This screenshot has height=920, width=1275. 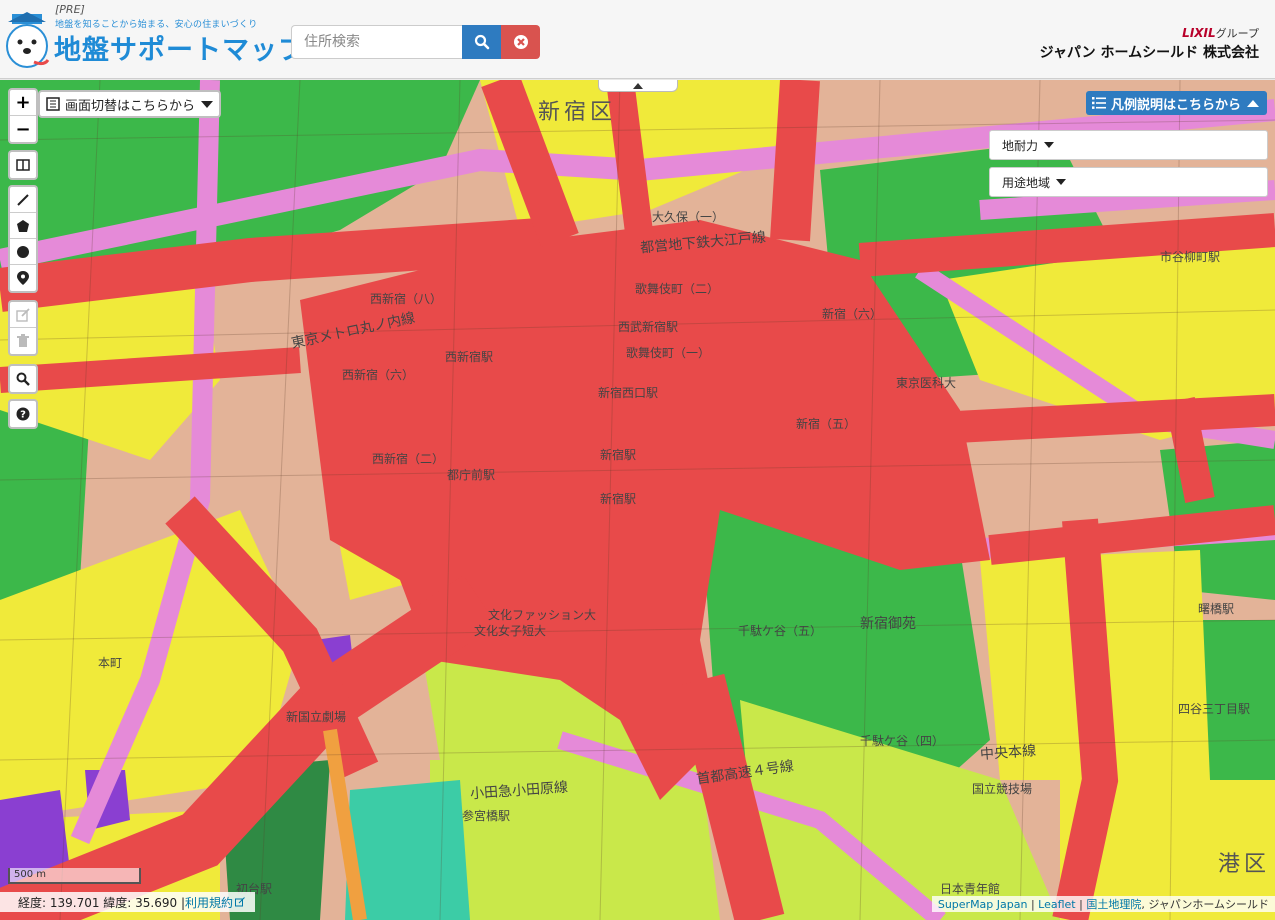 I want to click on scale-bar: 500 m, so click(x=74, y=876).